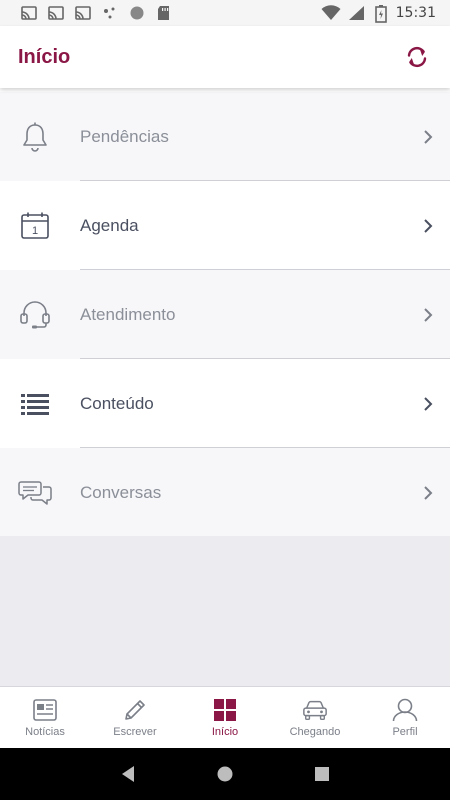 Image resolution: width=450 pixels, height=800 pixels. I want to click on wifi-icon, so click(331, 13).